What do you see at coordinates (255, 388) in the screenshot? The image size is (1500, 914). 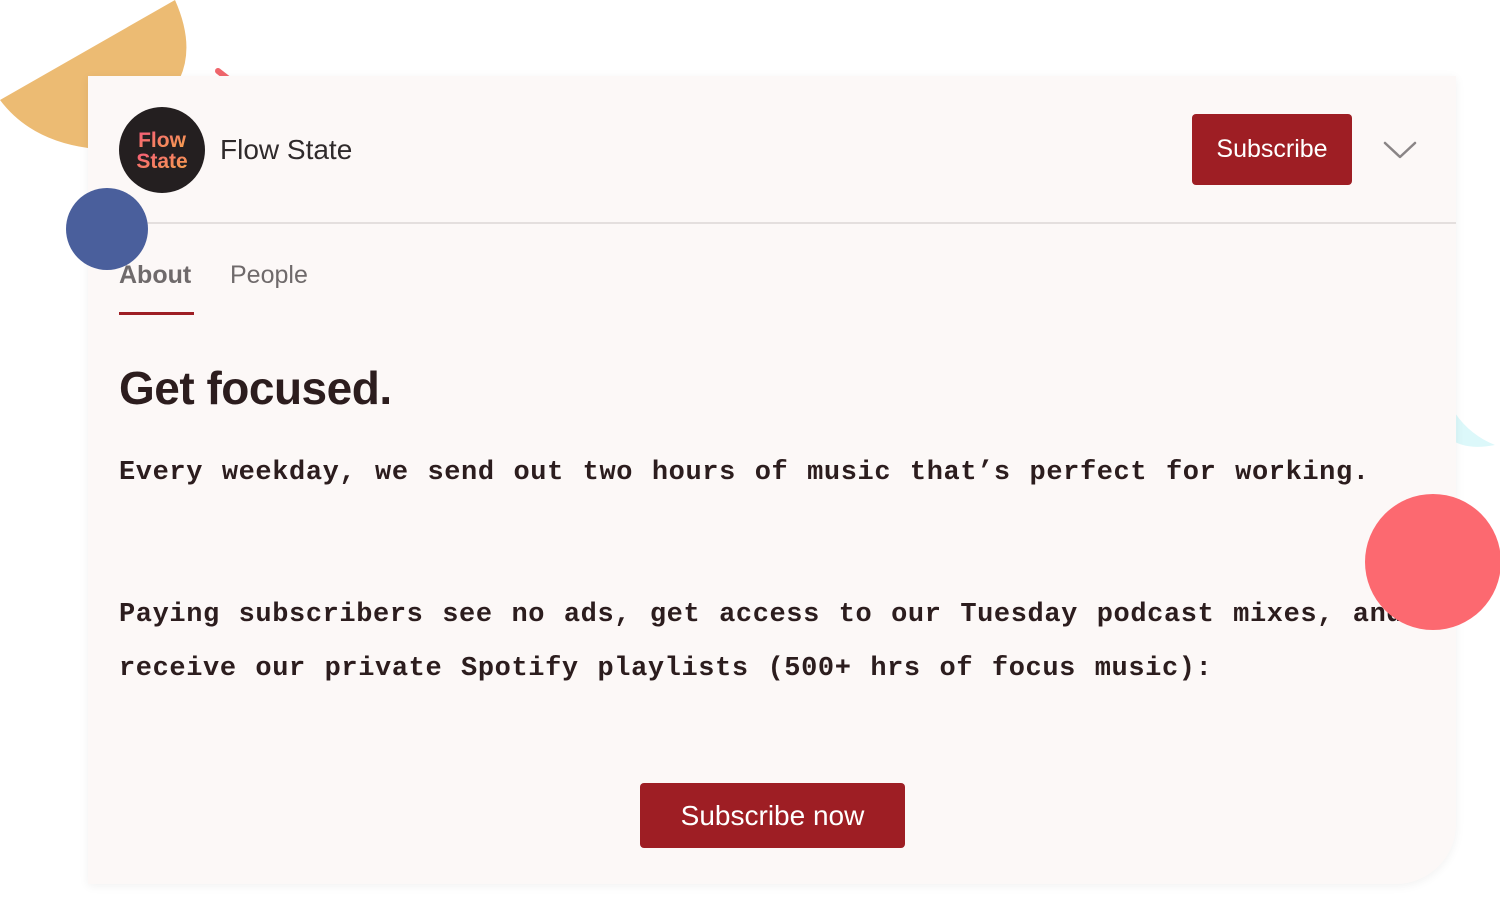 I see `page-headline: Get focused.` at bounding box center [255, 388].